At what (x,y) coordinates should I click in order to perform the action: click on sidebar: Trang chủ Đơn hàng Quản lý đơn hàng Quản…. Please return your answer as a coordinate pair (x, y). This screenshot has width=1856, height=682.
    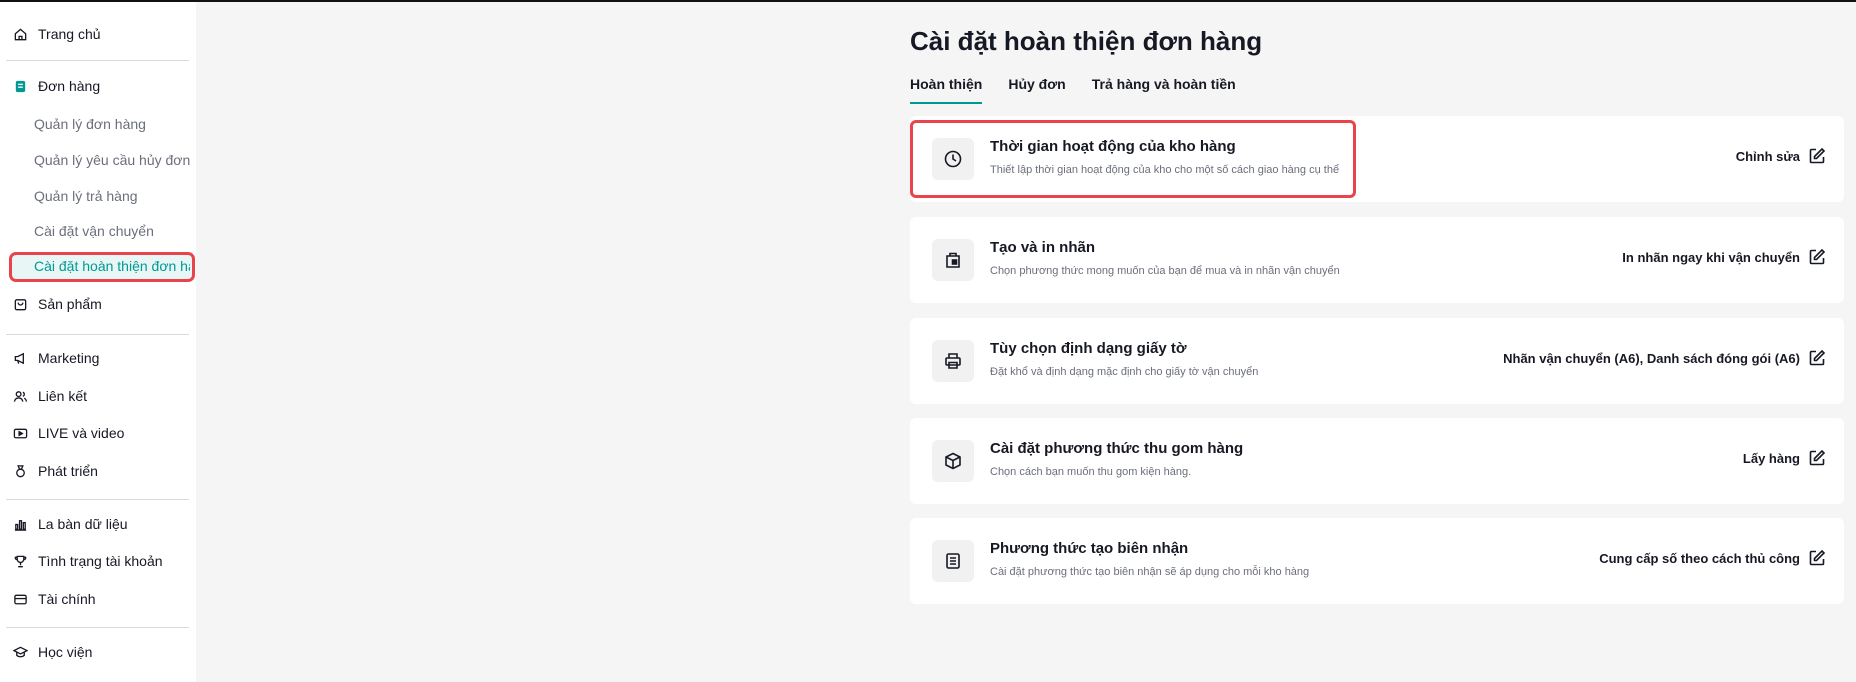
    Looking at the image, I should click on (98, 342).